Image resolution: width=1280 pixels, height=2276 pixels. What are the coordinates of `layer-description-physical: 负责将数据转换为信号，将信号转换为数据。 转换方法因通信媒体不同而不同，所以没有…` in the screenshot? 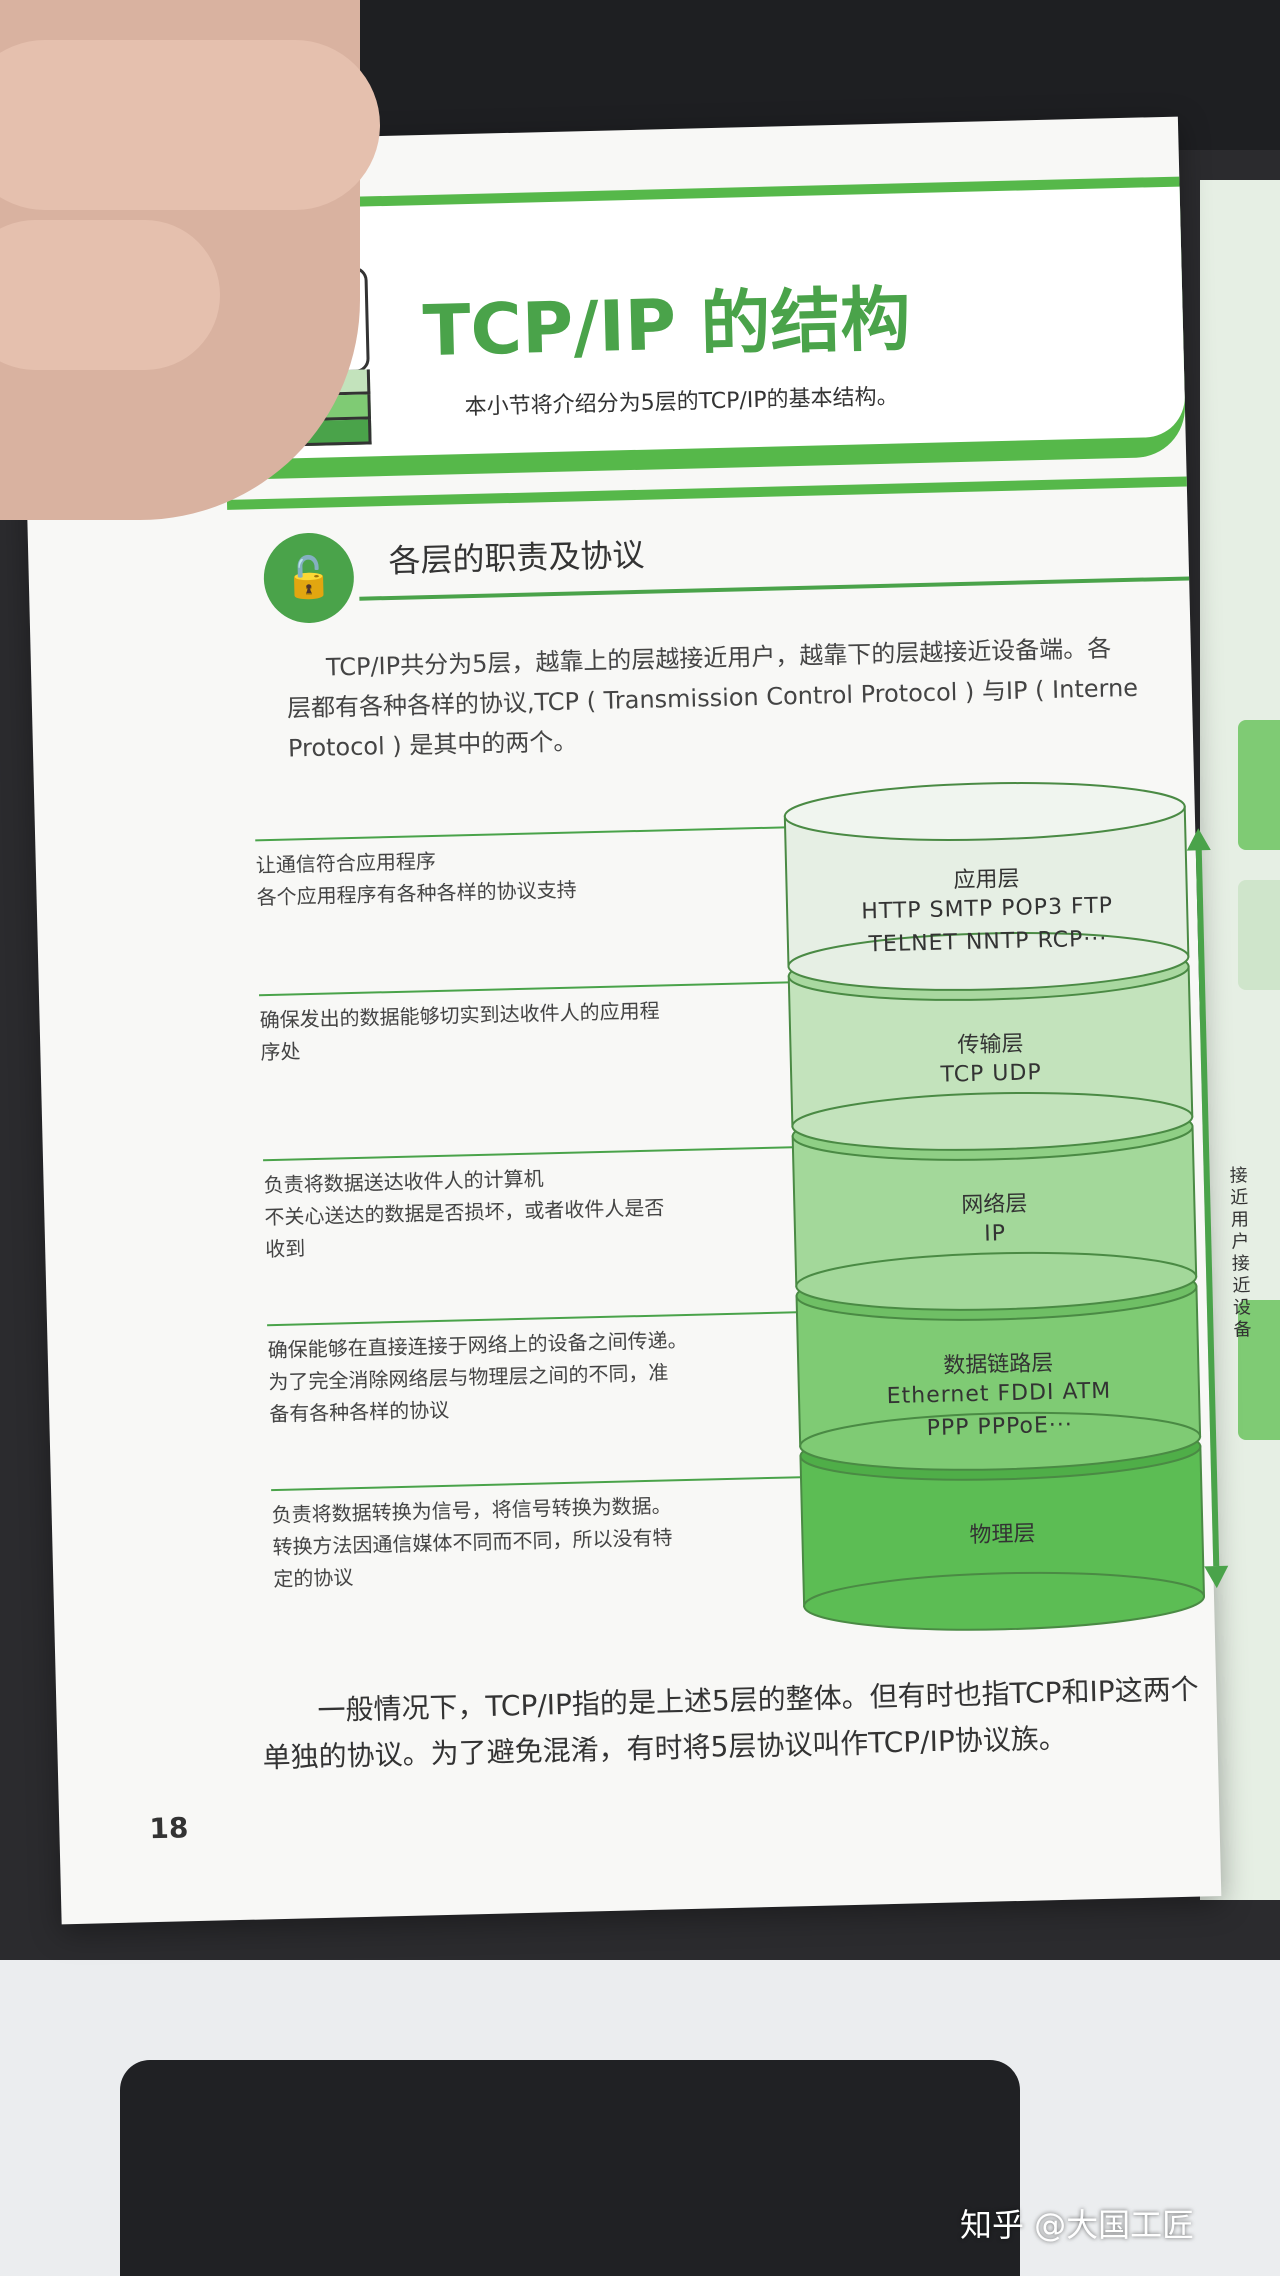 It's located at (522, 1541).